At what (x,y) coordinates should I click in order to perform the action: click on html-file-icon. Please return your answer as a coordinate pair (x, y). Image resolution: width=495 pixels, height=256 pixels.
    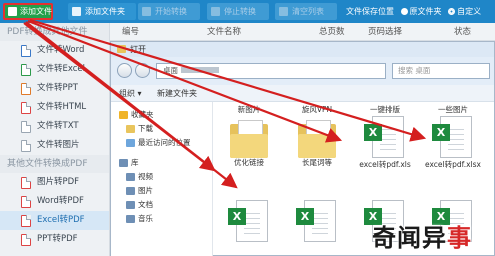
    Looking at the image, I should click on (26, 108).